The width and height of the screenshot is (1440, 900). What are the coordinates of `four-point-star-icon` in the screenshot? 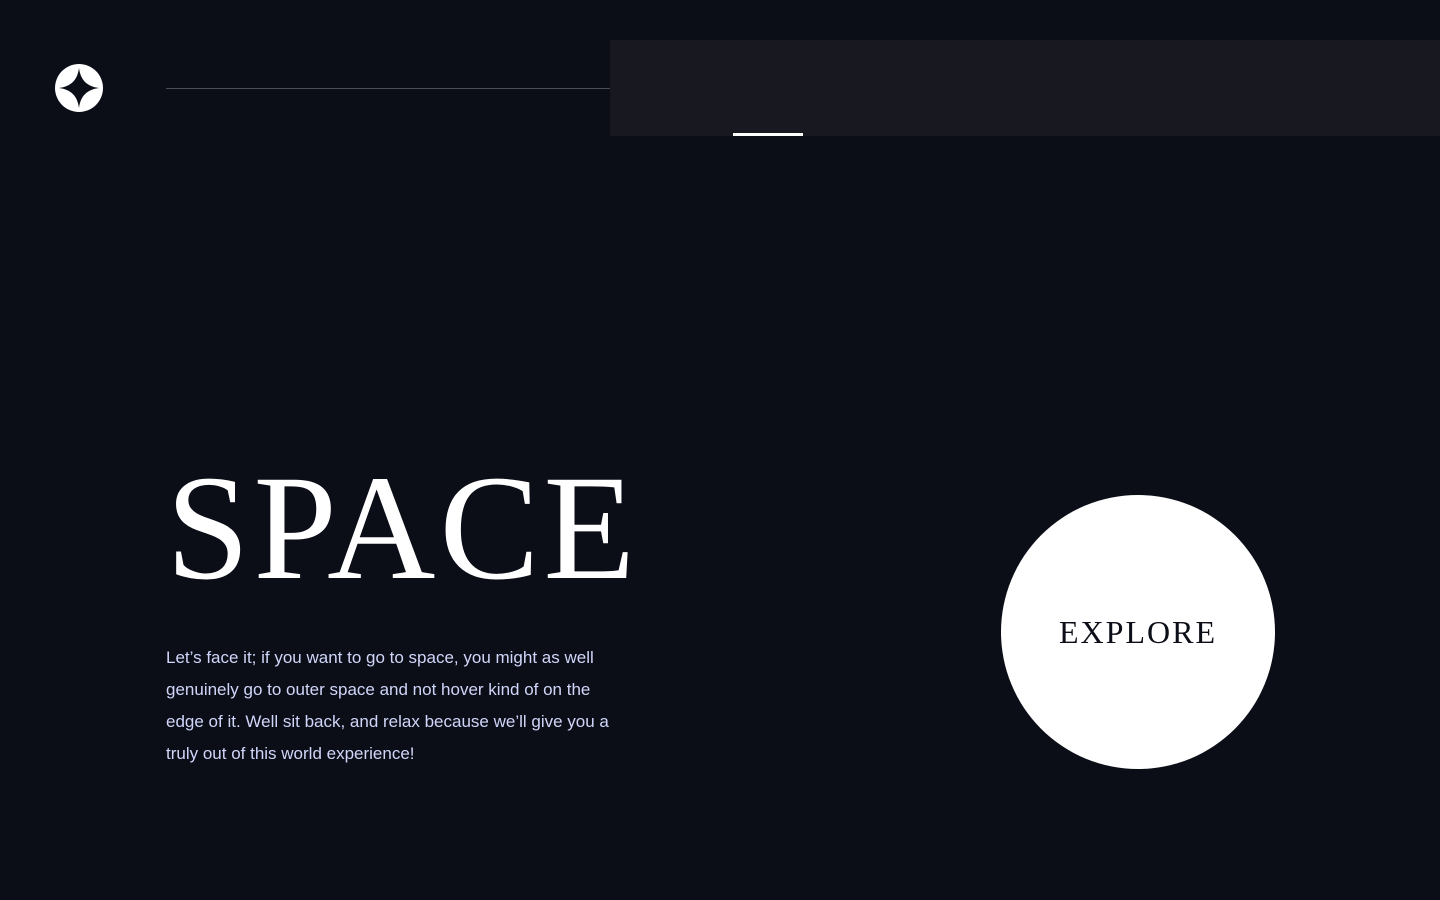 It's located at (79, 88).